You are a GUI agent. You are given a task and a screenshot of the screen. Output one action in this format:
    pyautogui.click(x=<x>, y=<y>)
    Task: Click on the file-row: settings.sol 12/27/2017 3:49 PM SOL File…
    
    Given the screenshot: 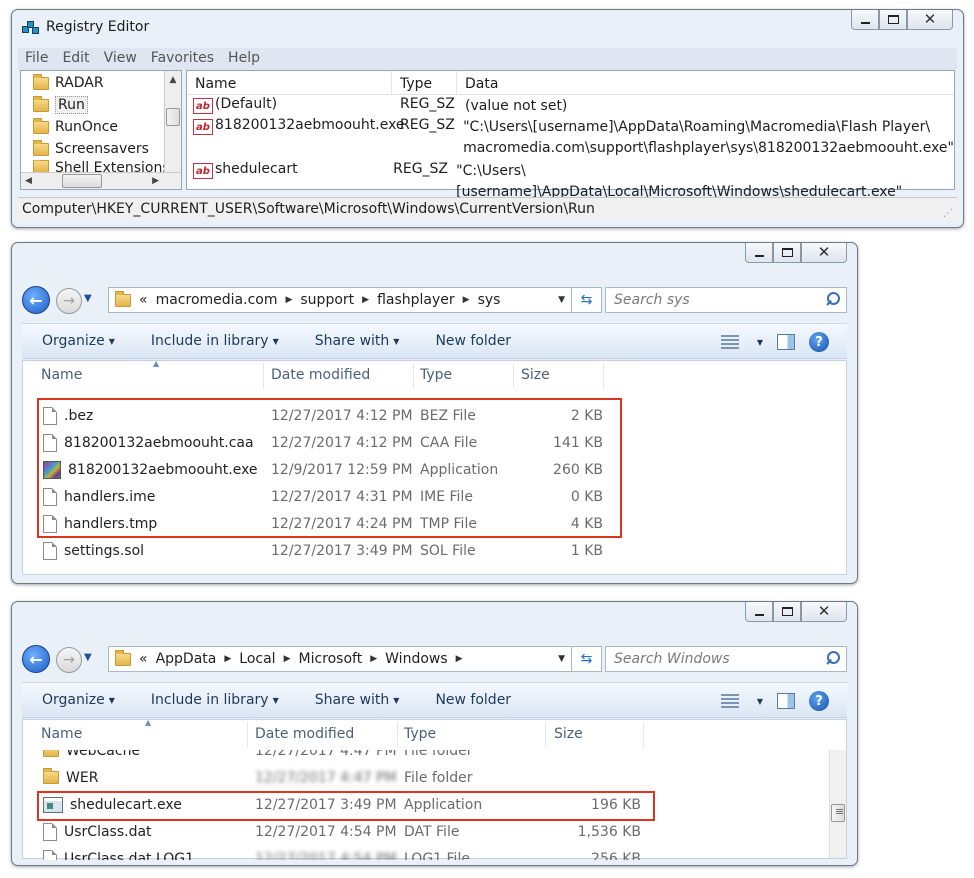 What is the action you would take?
    pyautogui.click(x=328, y=550)
    